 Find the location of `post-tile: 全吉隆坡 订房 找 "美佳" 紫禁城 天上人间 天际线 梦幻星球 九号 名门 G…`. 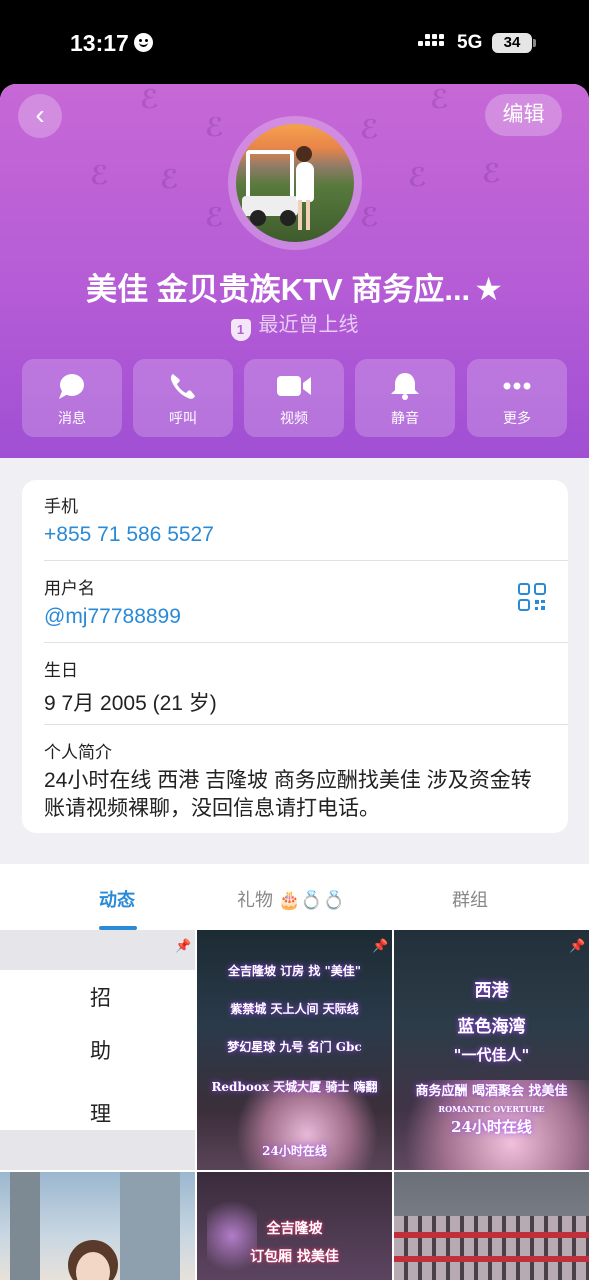

post-tile: 全吉隆坡 订房 找 "美佳" 紫禁城 天上人间 天际线 梦幻星球 九号 名门 G… is located at coordinates (294, 1050).